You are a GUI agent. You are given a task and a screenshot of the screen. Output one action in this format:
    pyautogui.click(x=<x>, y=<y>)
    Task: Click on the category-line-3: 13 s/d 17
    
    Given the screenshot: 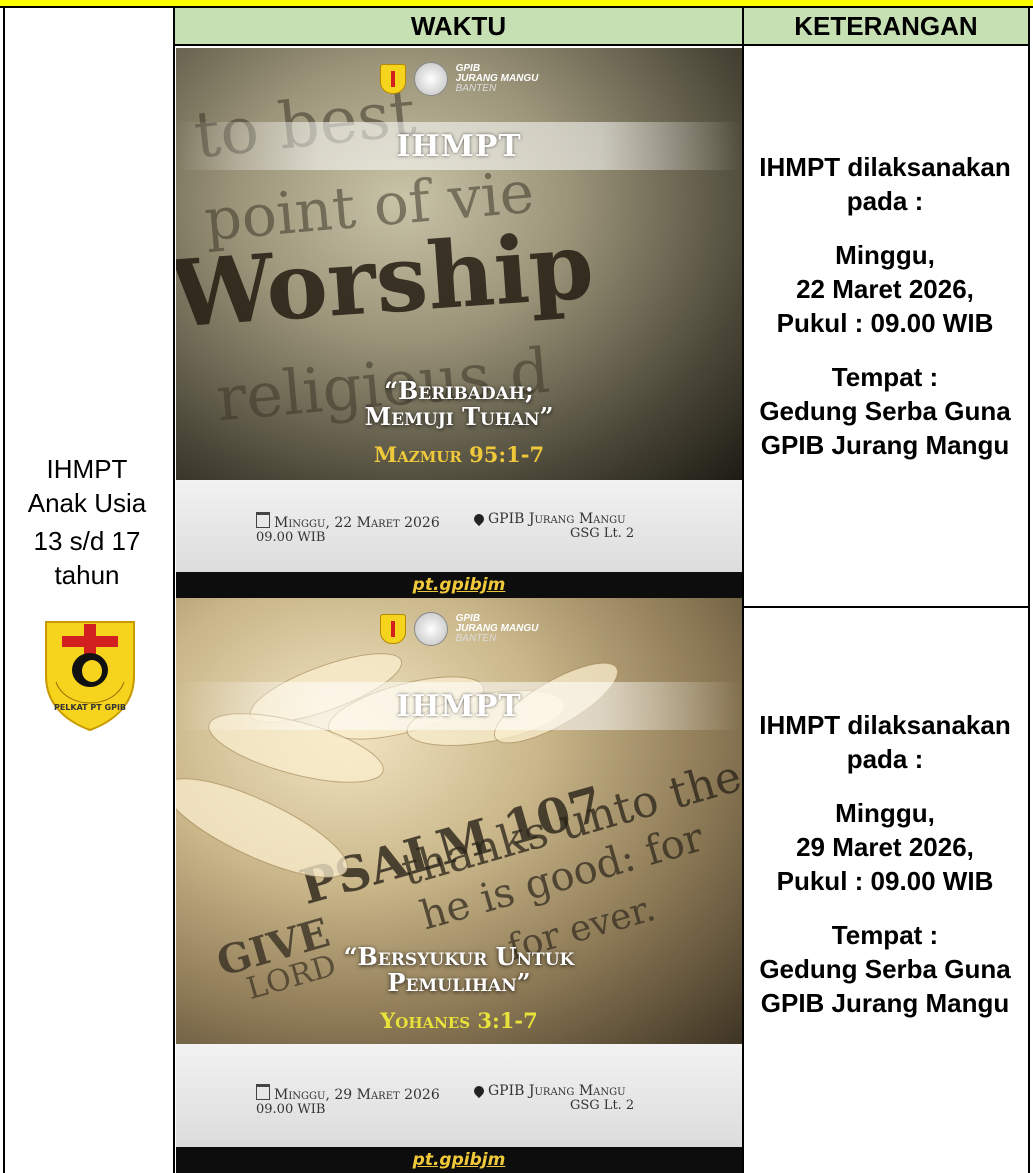 What is the action you would take?
    pyautogui.click(x=87, y=541)
    